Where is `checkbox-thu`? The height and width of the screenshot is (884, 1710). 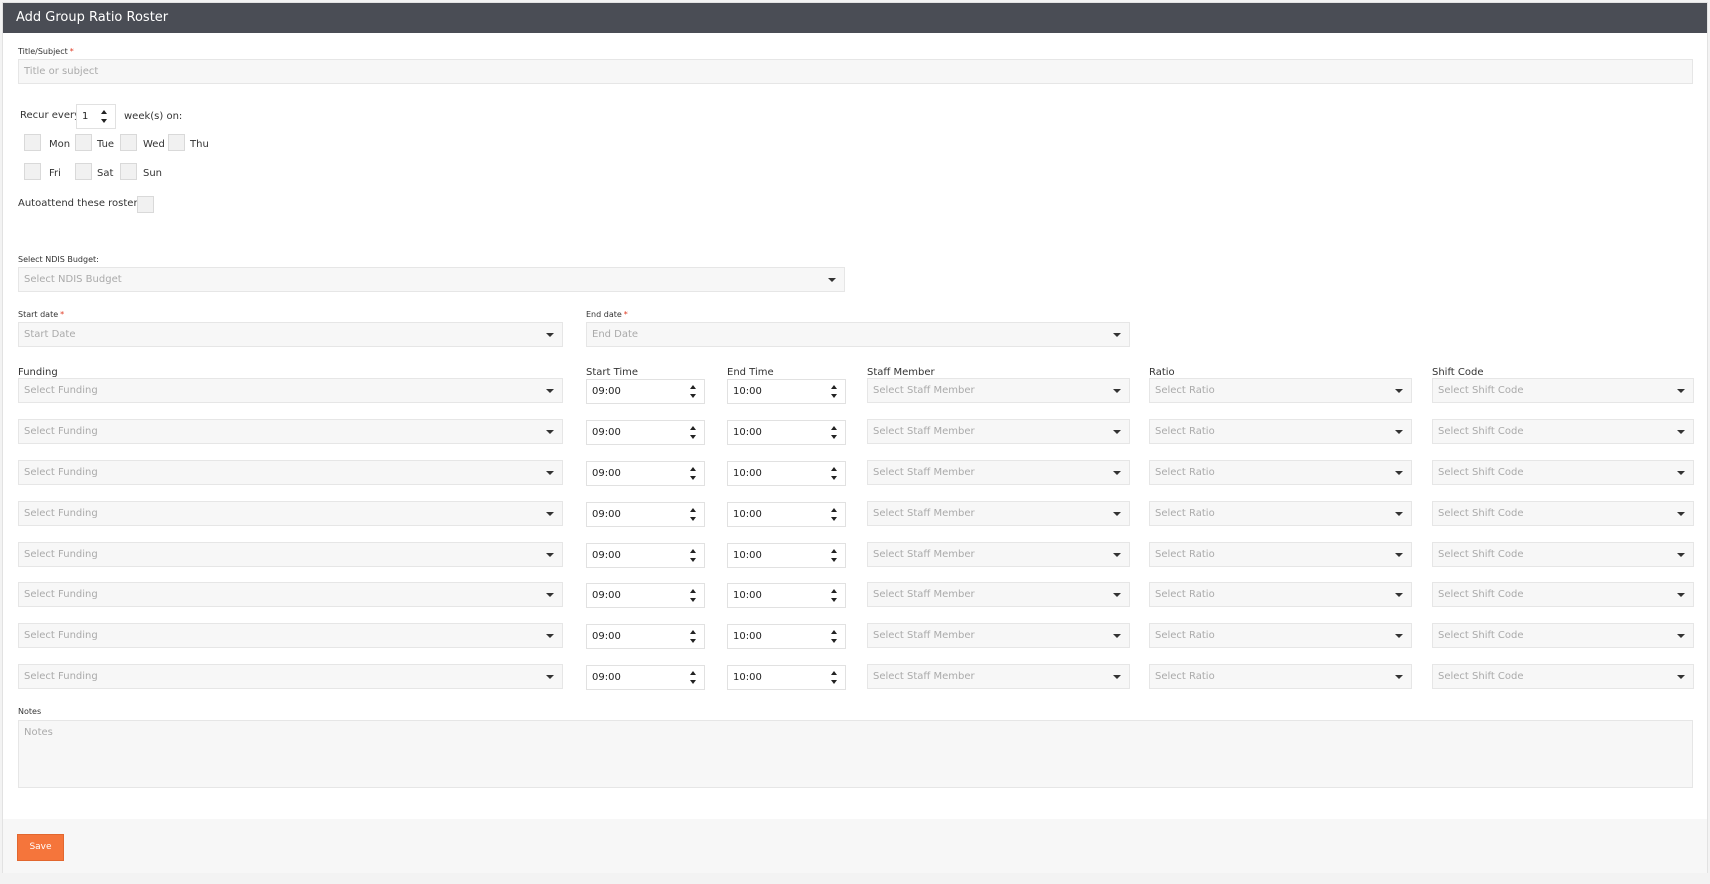
checkbox-thu is located at coordinates (176, 142).